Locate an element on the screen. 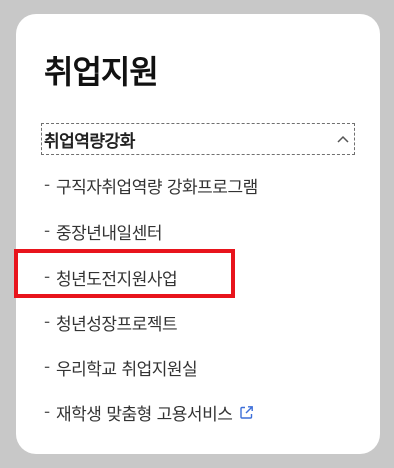 This screenshot has height=468, width=394. menu-item-student-employment-service: - 재학생 맞춤형 고용서비스 is located at coordinates (149, 412).